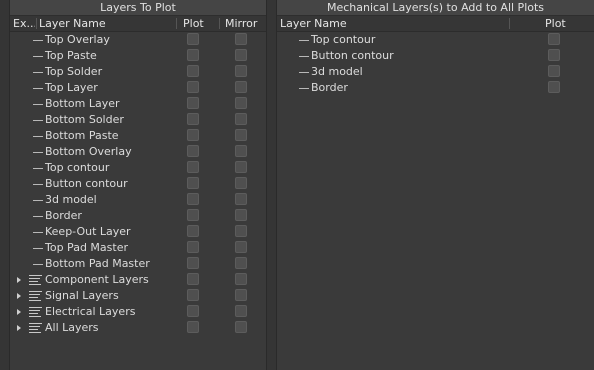  What do you see at coordinates (138, 248) in the screenshot?
I see `layer-row: Top Pad Master` at bounding box center [138, 248].